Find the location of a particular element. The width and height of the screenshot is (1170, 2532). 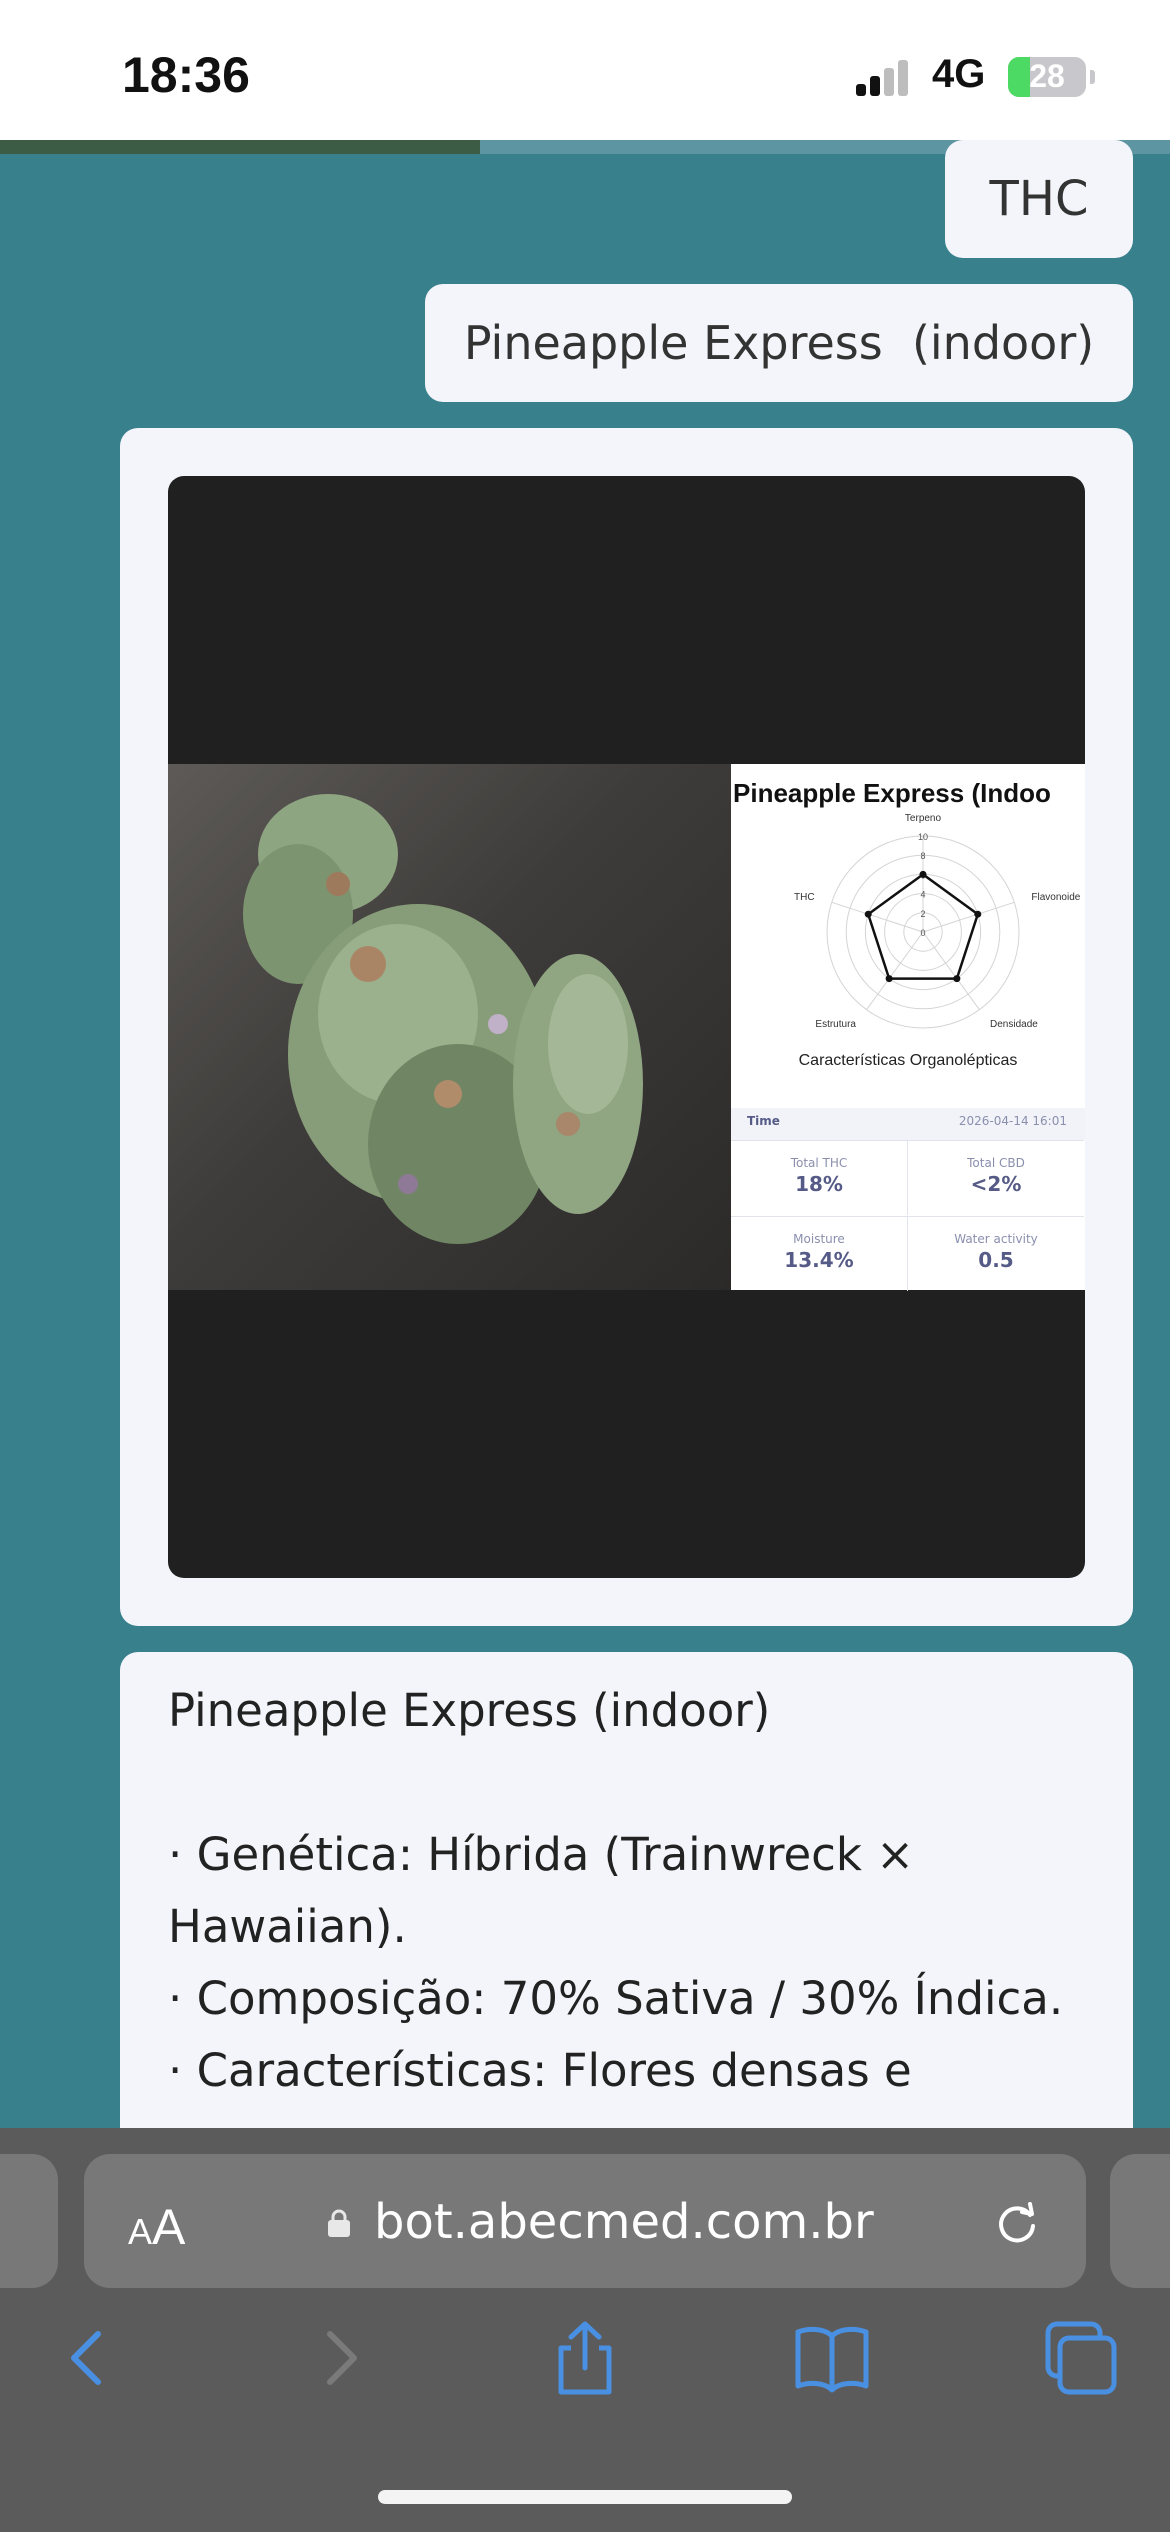

stat-value: 18% is located at coordinates (819, 1184).